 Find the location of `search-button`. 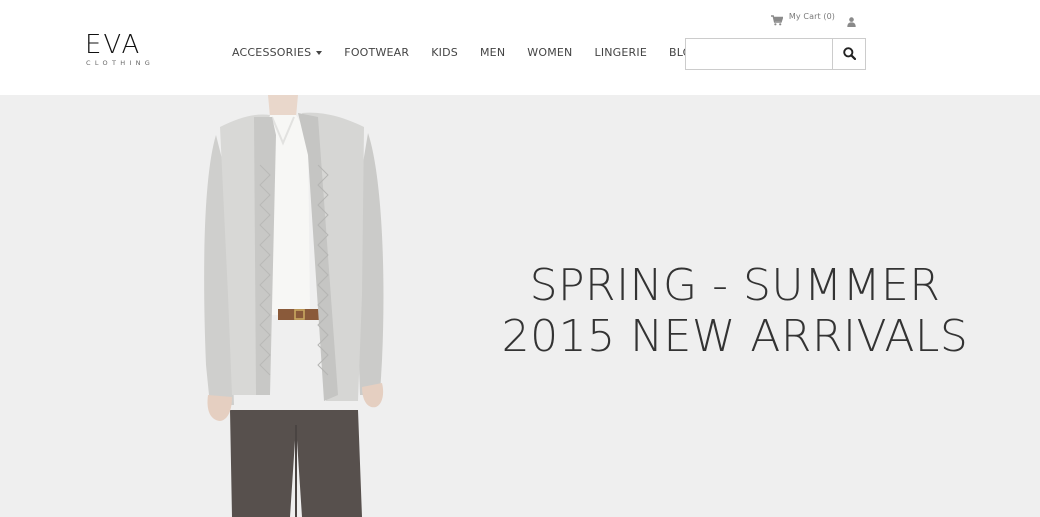

search-button is located at coordinates (848, 54).